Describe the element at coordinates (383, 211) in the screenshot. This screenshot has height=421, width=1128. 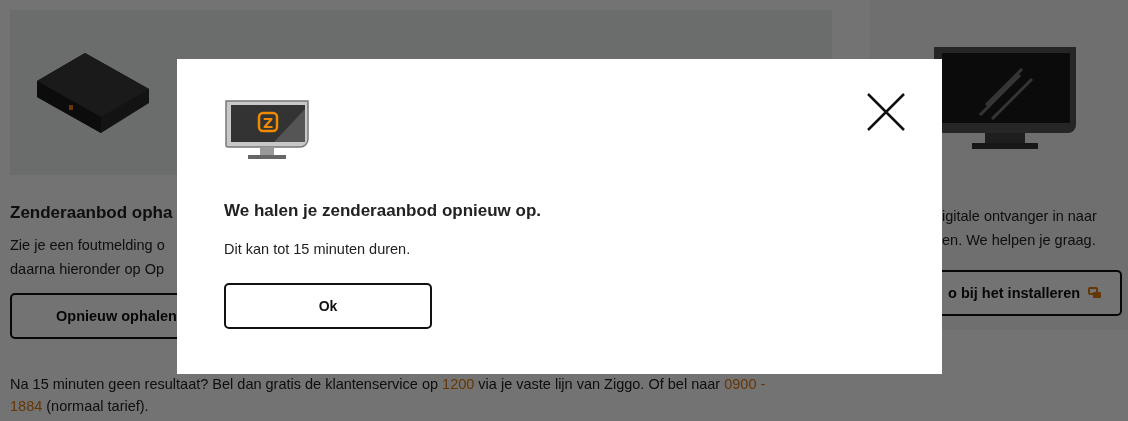
I see `dialog-title: We halen je zenderaanbod opnieuw op.` at that location.